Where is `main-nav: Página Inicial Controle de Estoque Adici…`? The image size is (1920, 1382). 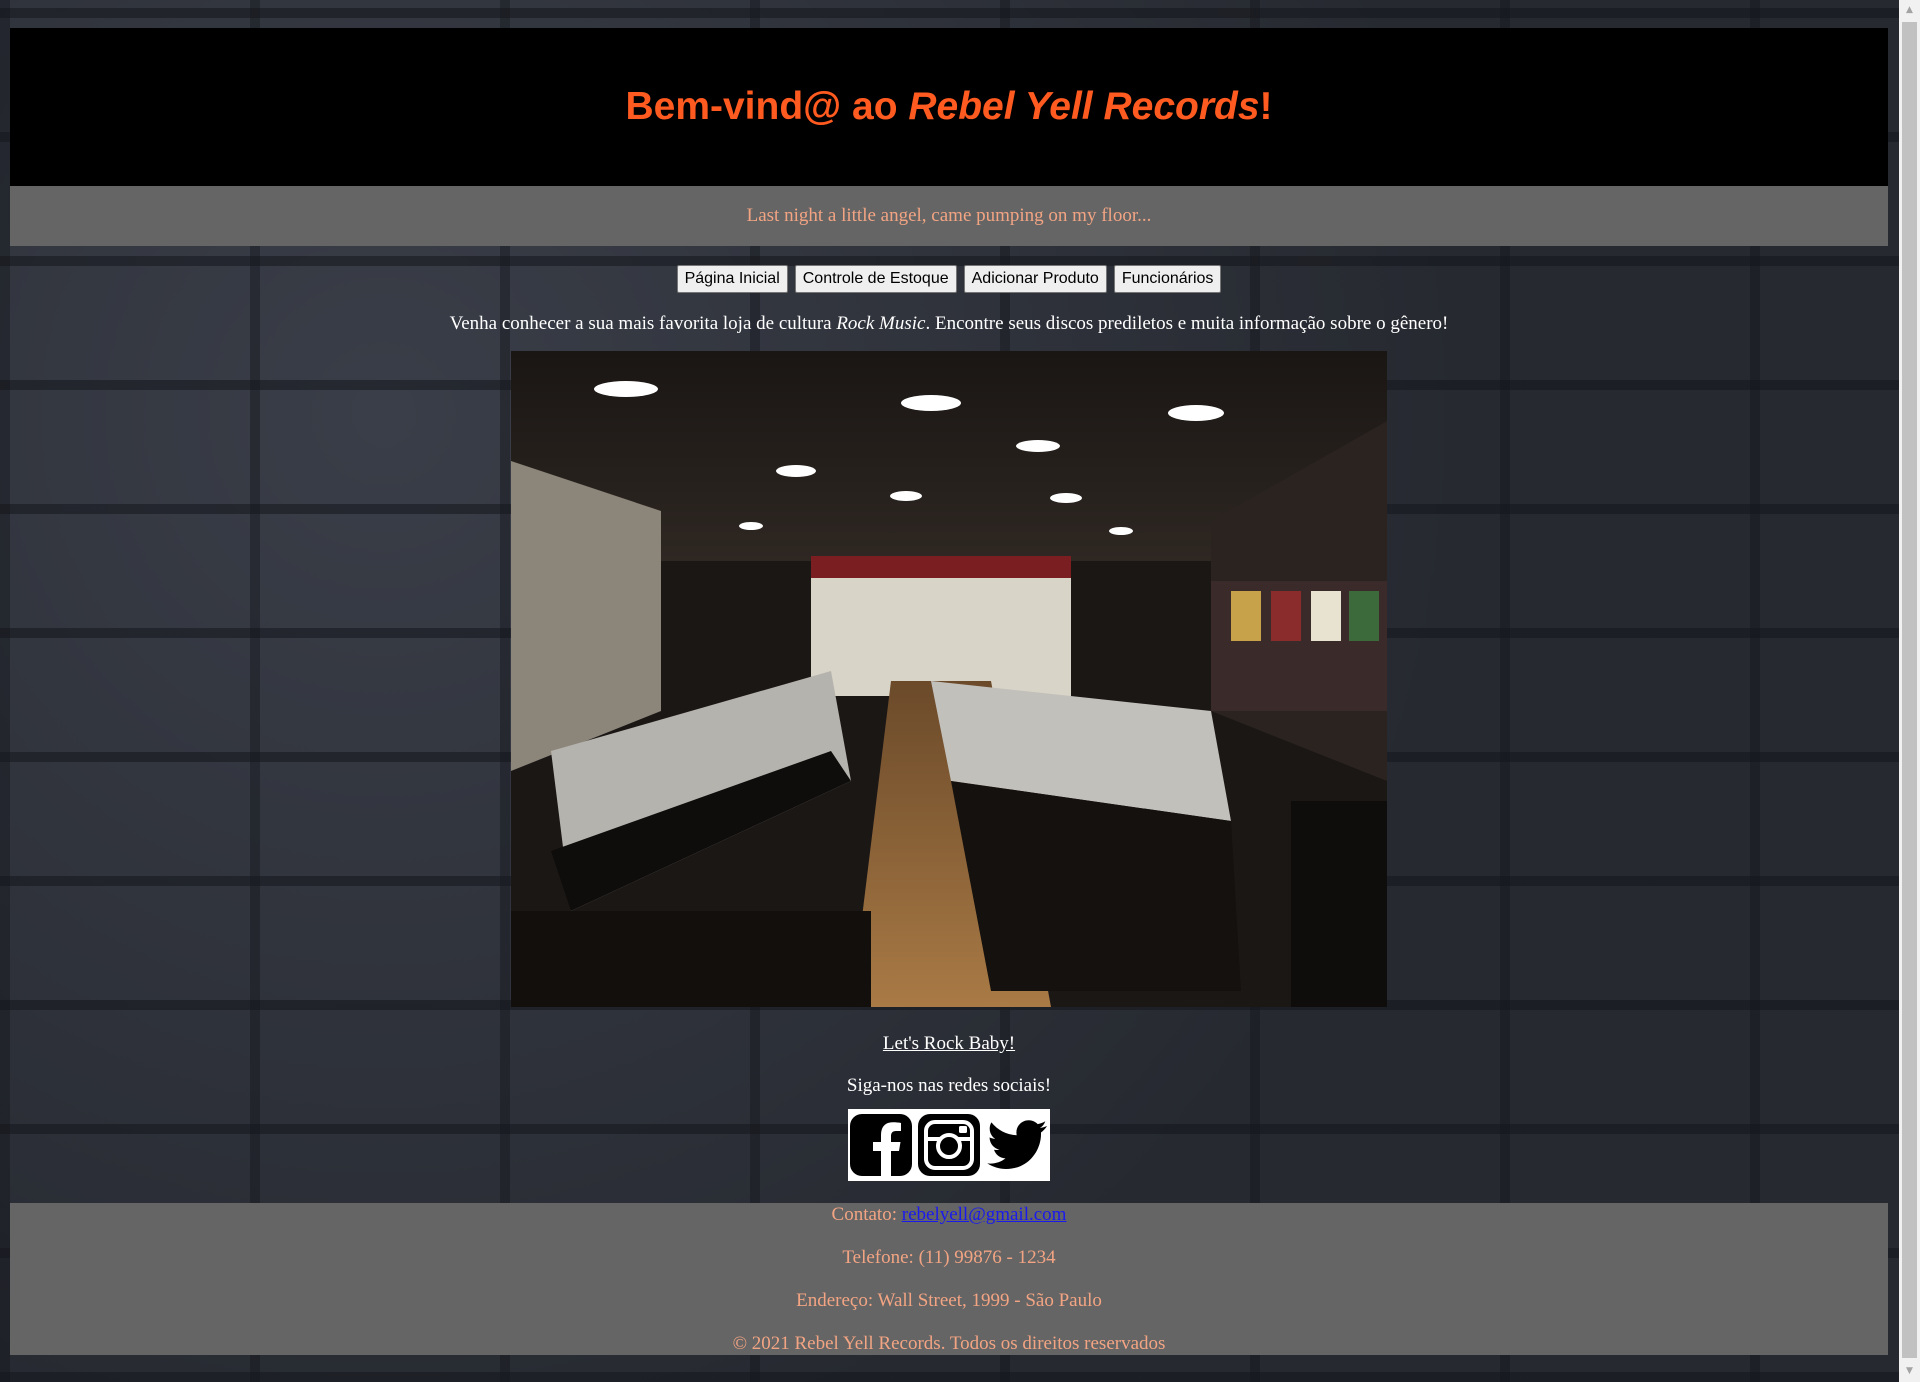 main-nav: Página Inicial Controle de Estoque Adici… is located at coordinates (949, 279).